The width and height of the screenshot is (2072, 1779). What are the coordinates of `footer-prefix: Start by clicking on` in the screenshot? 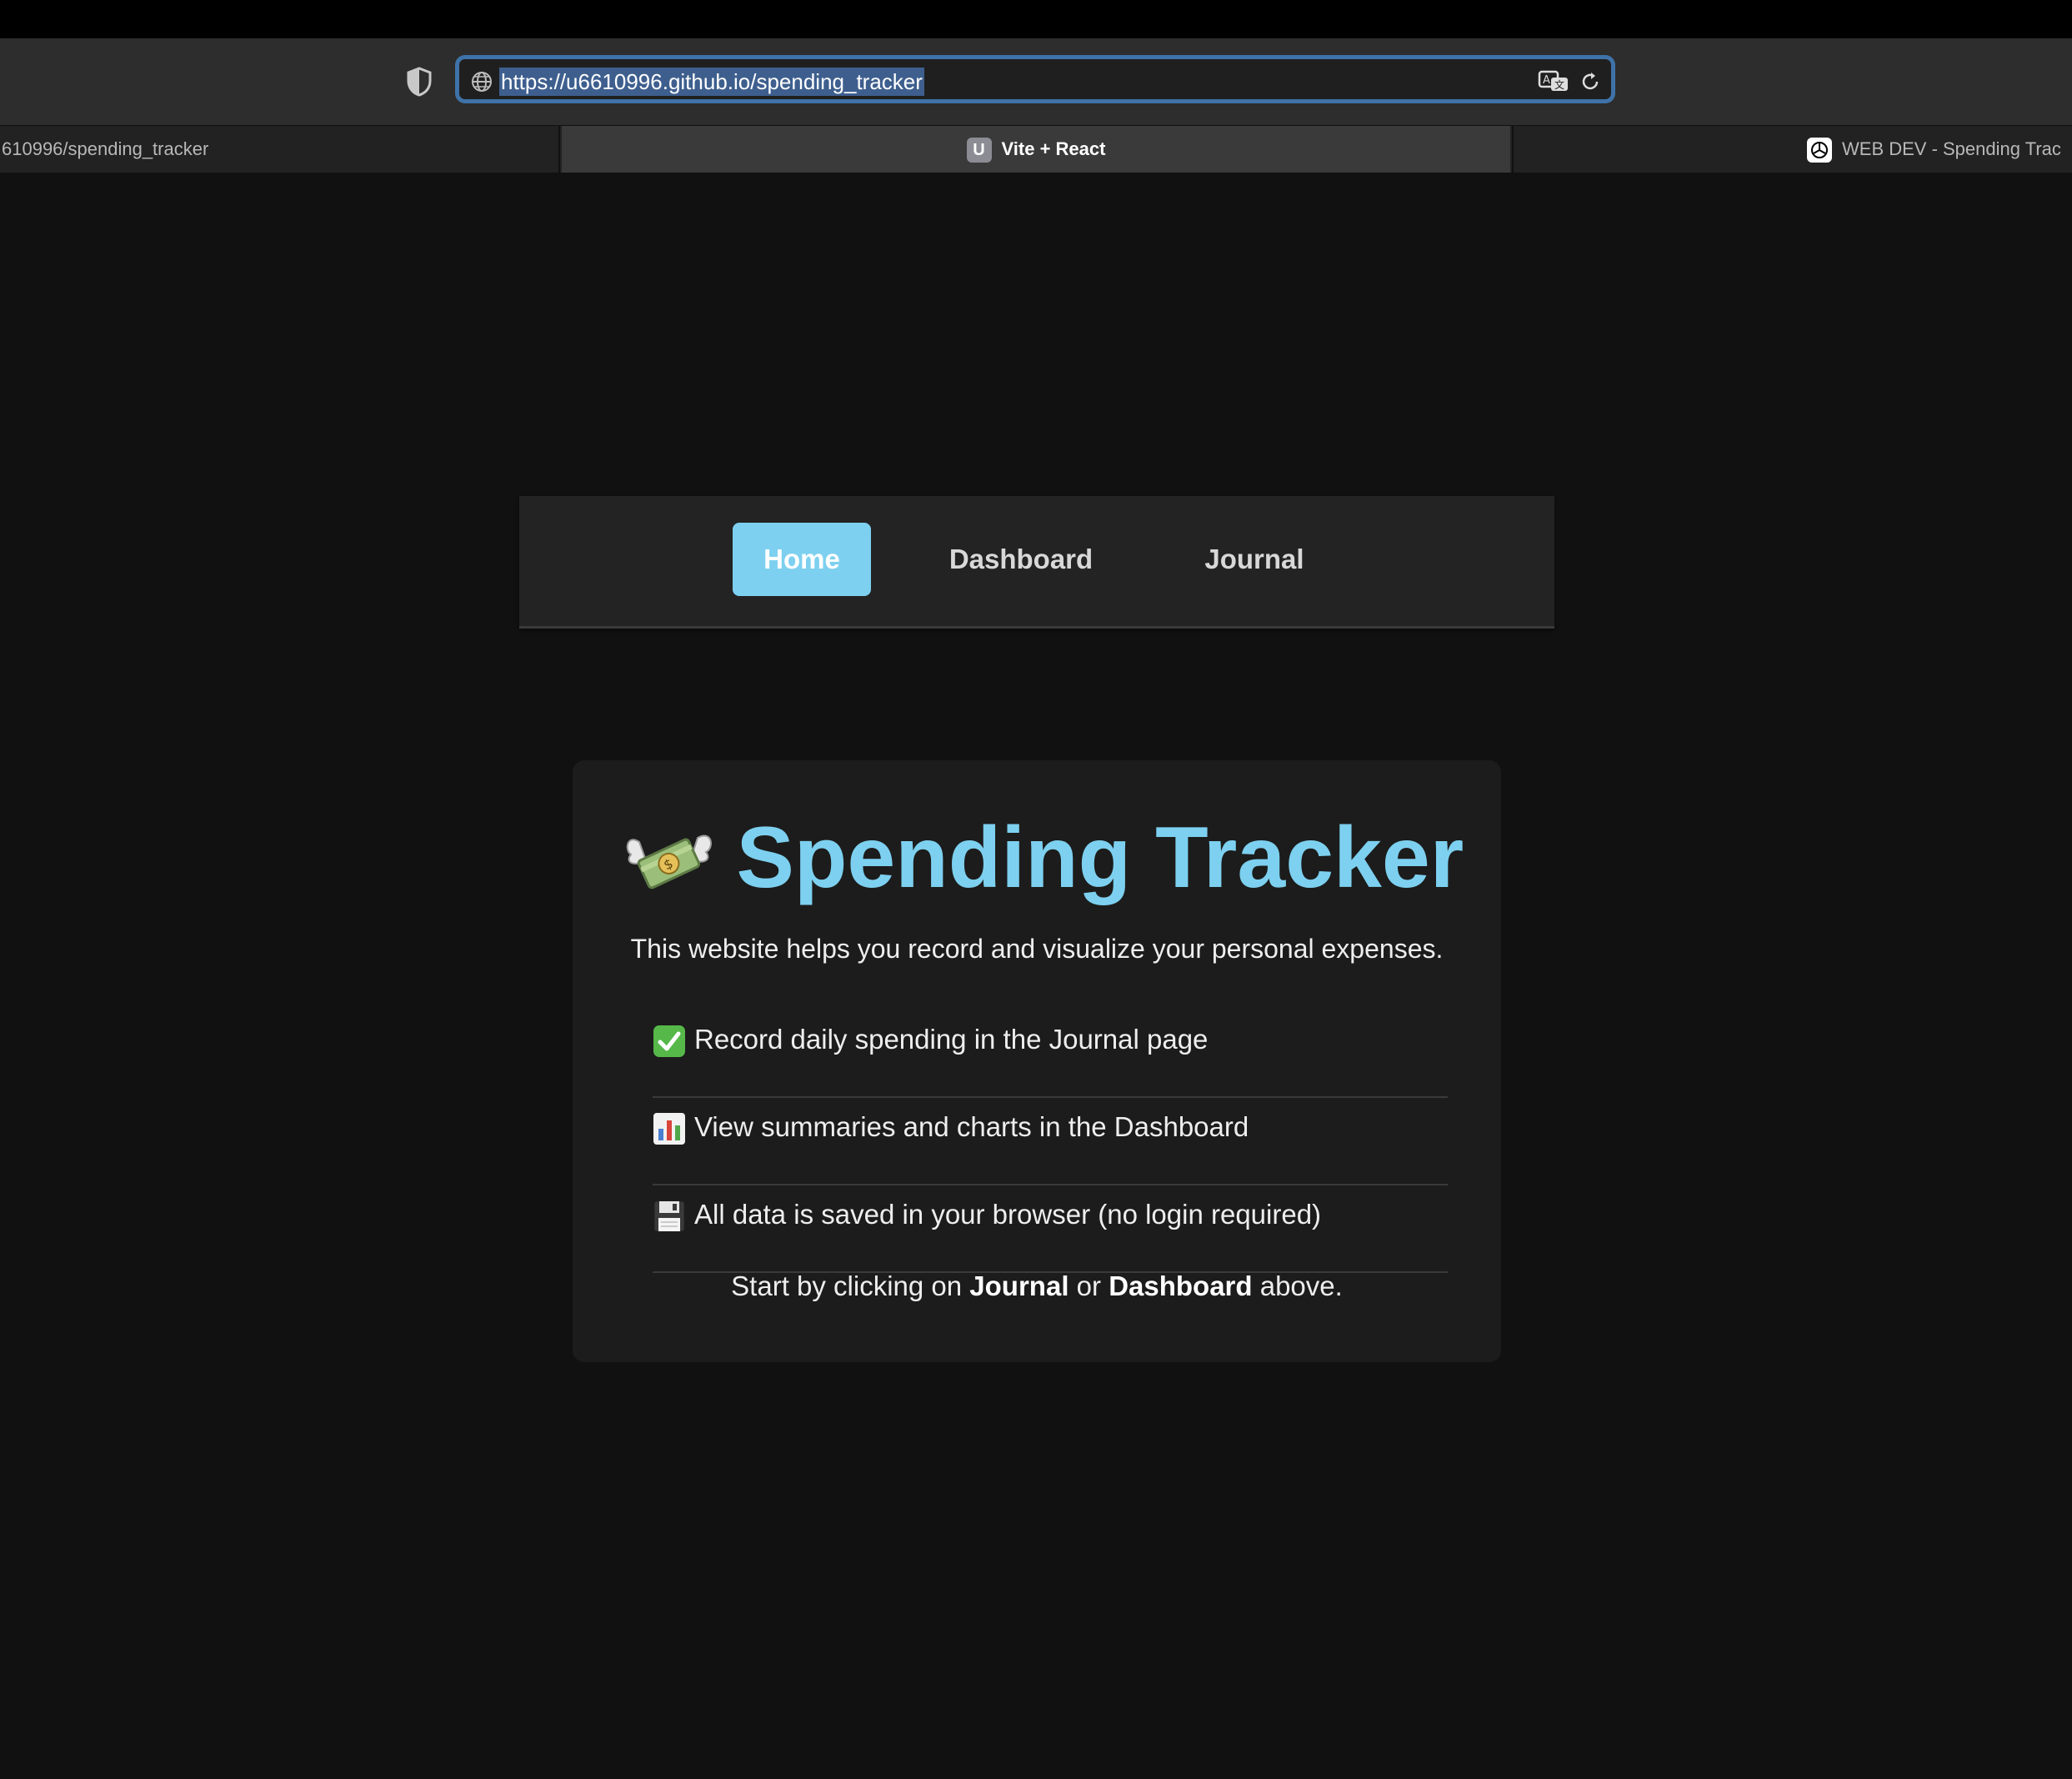 It's located at (851, 1285).